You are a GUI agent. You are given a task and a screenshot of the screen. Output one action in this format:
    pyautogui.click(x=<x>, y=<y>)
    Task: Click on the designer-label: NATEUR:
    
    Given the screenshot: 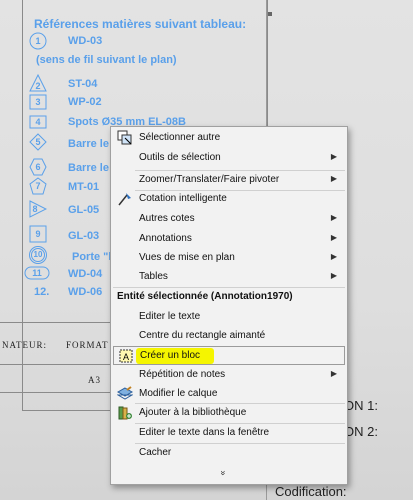 What is the action you would take?
    pyautogui.click(x=24, y=345)
    